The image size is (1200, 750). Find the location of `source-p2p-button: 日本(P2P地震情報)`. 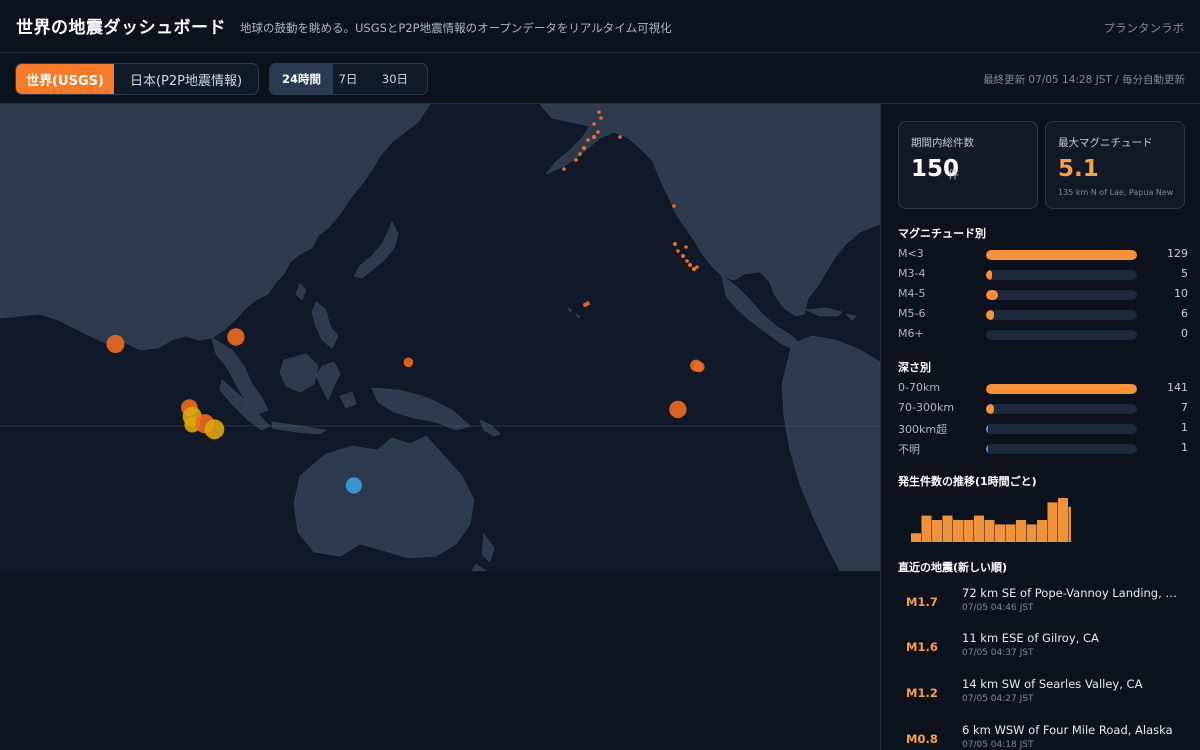

source-p2p-button: 日本(P2P地震情報) is located at coordinates (186, 79).